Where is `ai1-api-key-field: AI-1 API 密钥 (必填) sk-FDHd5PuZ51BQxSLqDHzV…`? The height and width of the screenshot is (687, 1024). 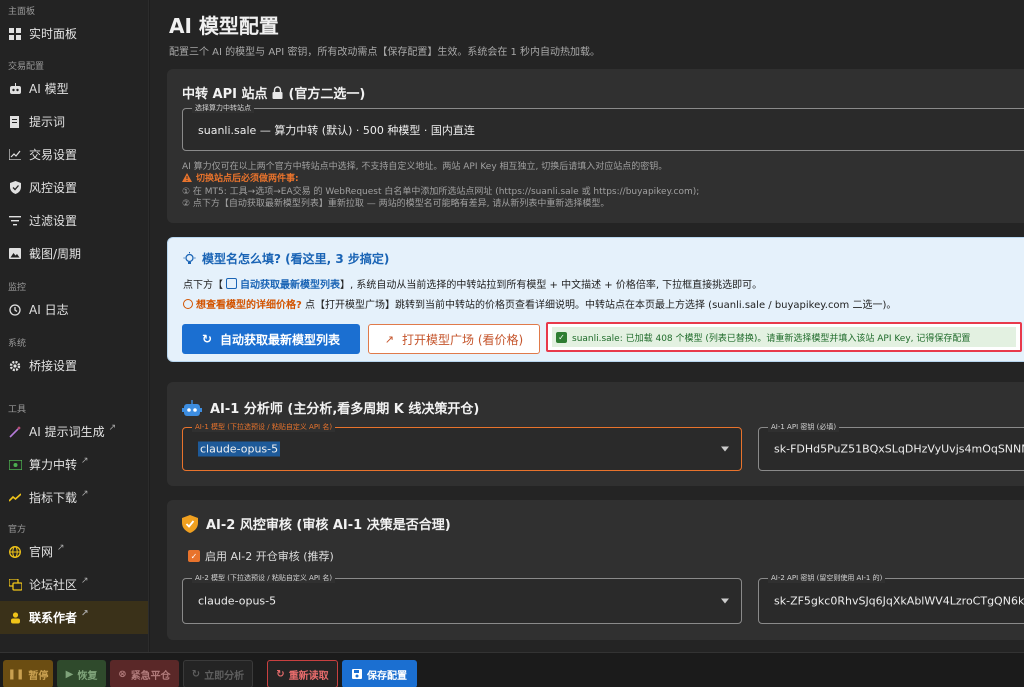
ai1-api-key-field: AI-1 API 密钥 (必填) sk-FDHd5PuZ51BQxSLqDHzV… is located at coordinates (891, 446).